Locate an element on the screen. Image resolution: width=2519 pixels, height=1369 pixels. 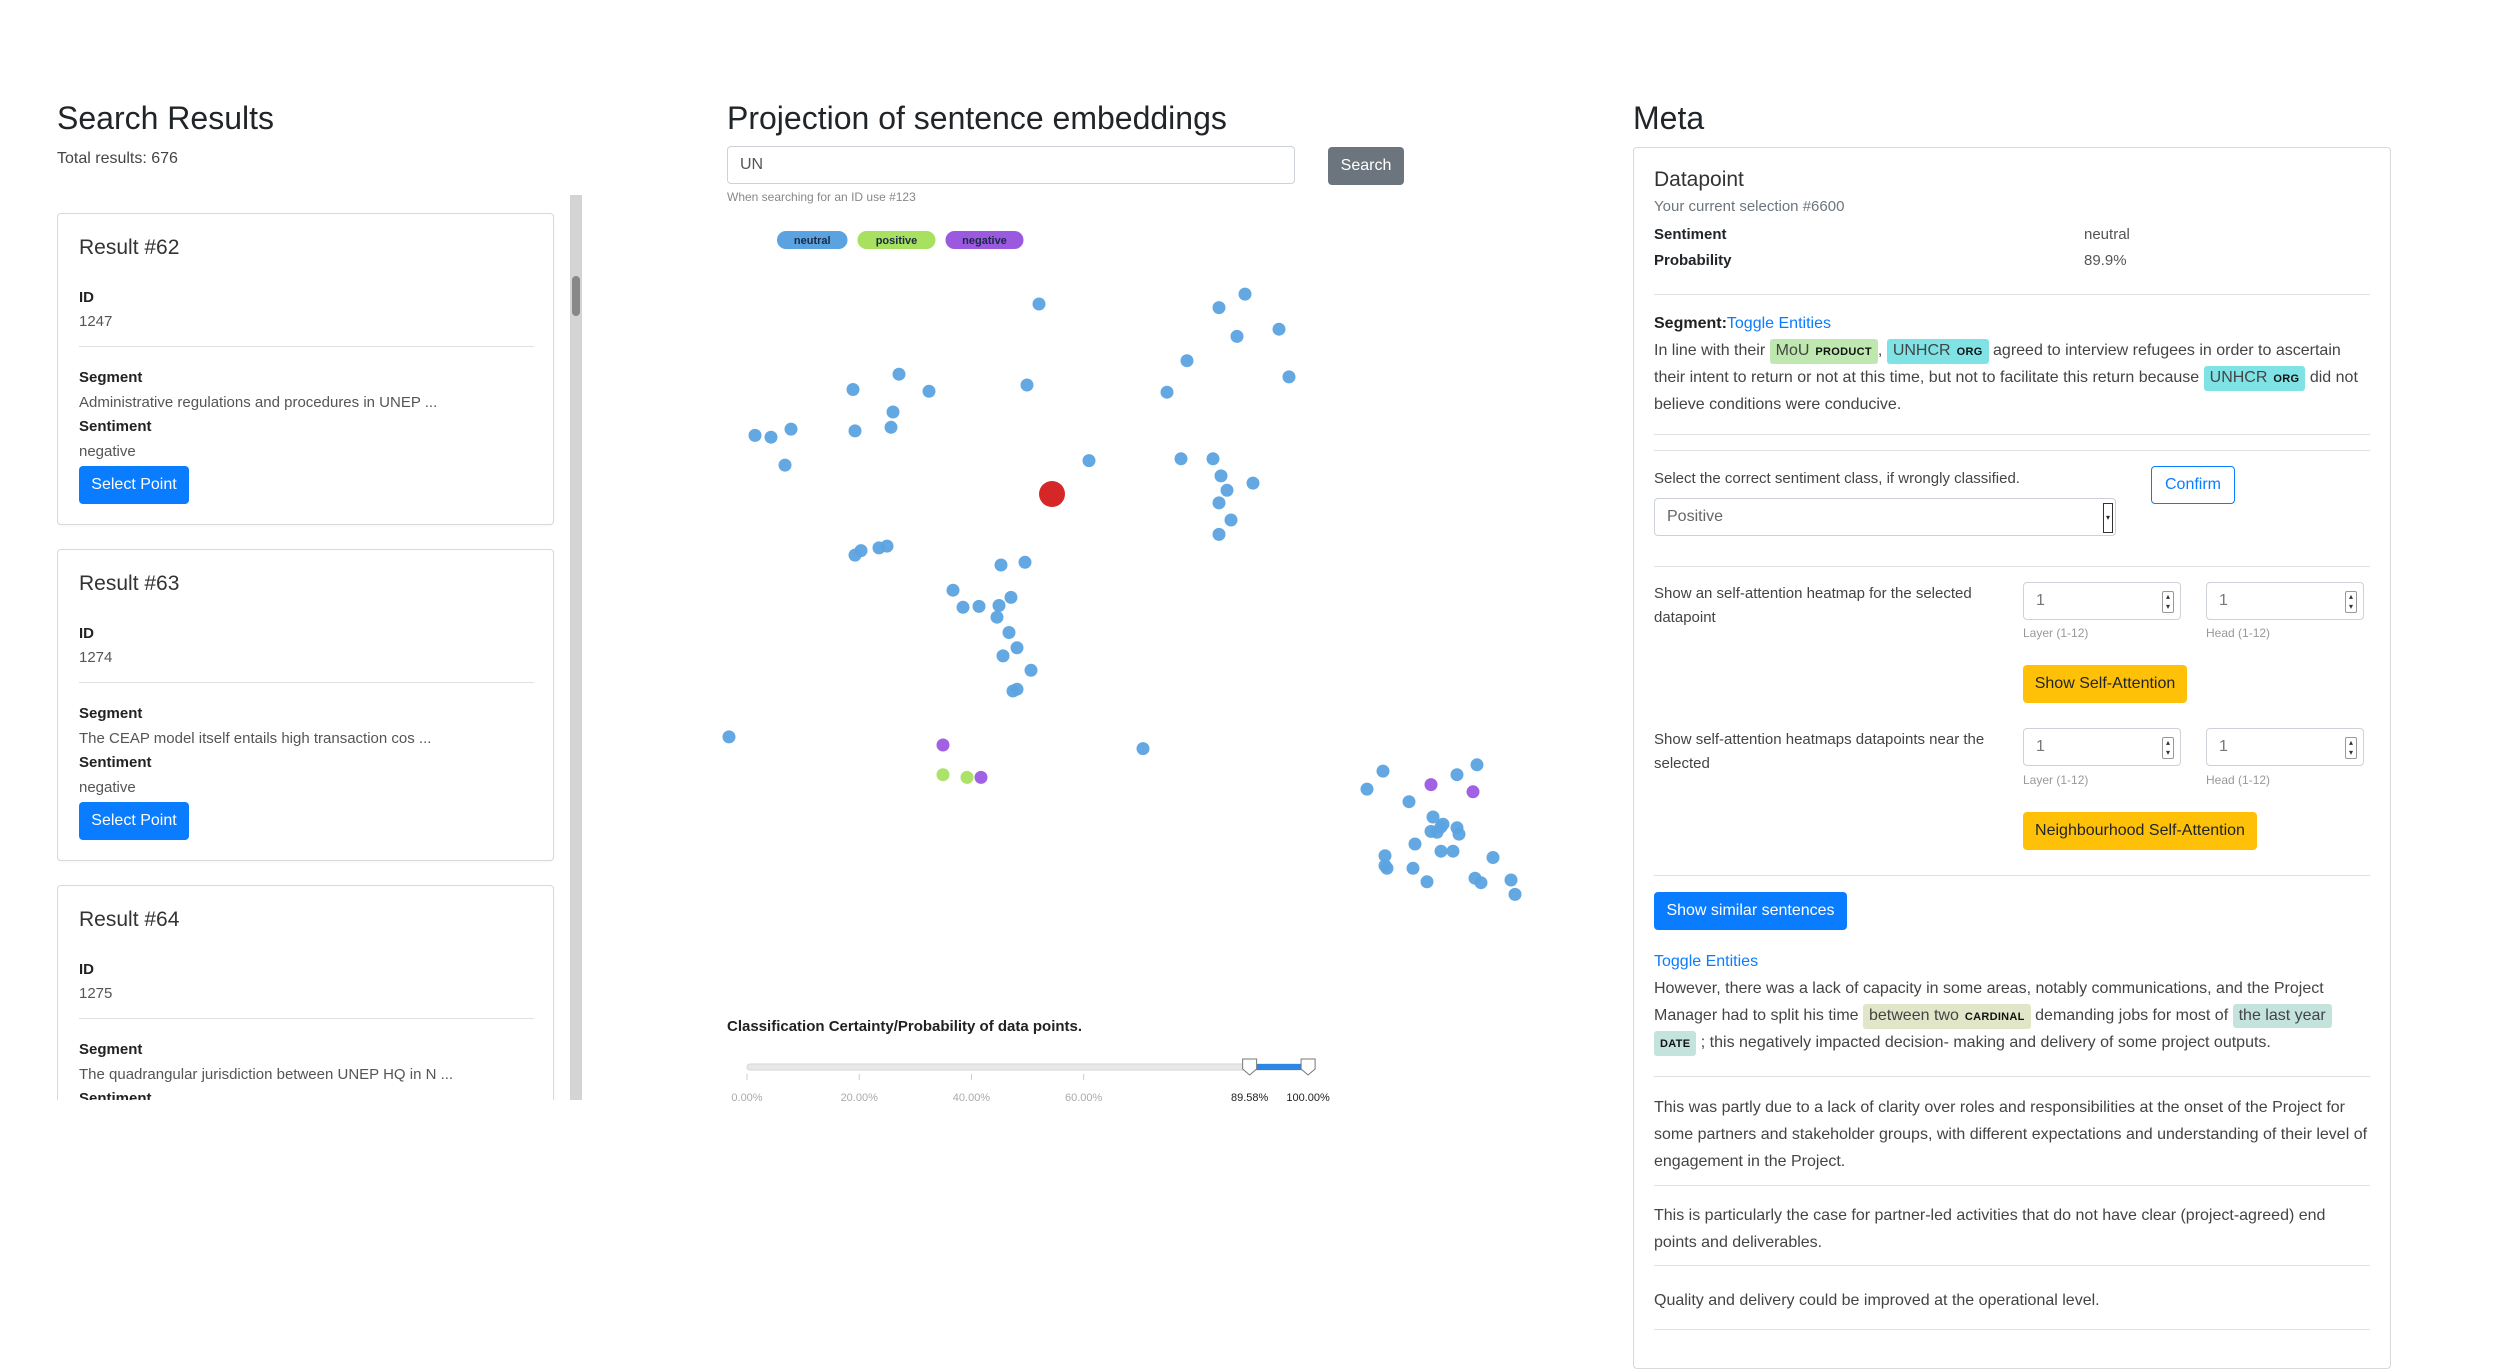
points is located at coordinates (1122, 594).